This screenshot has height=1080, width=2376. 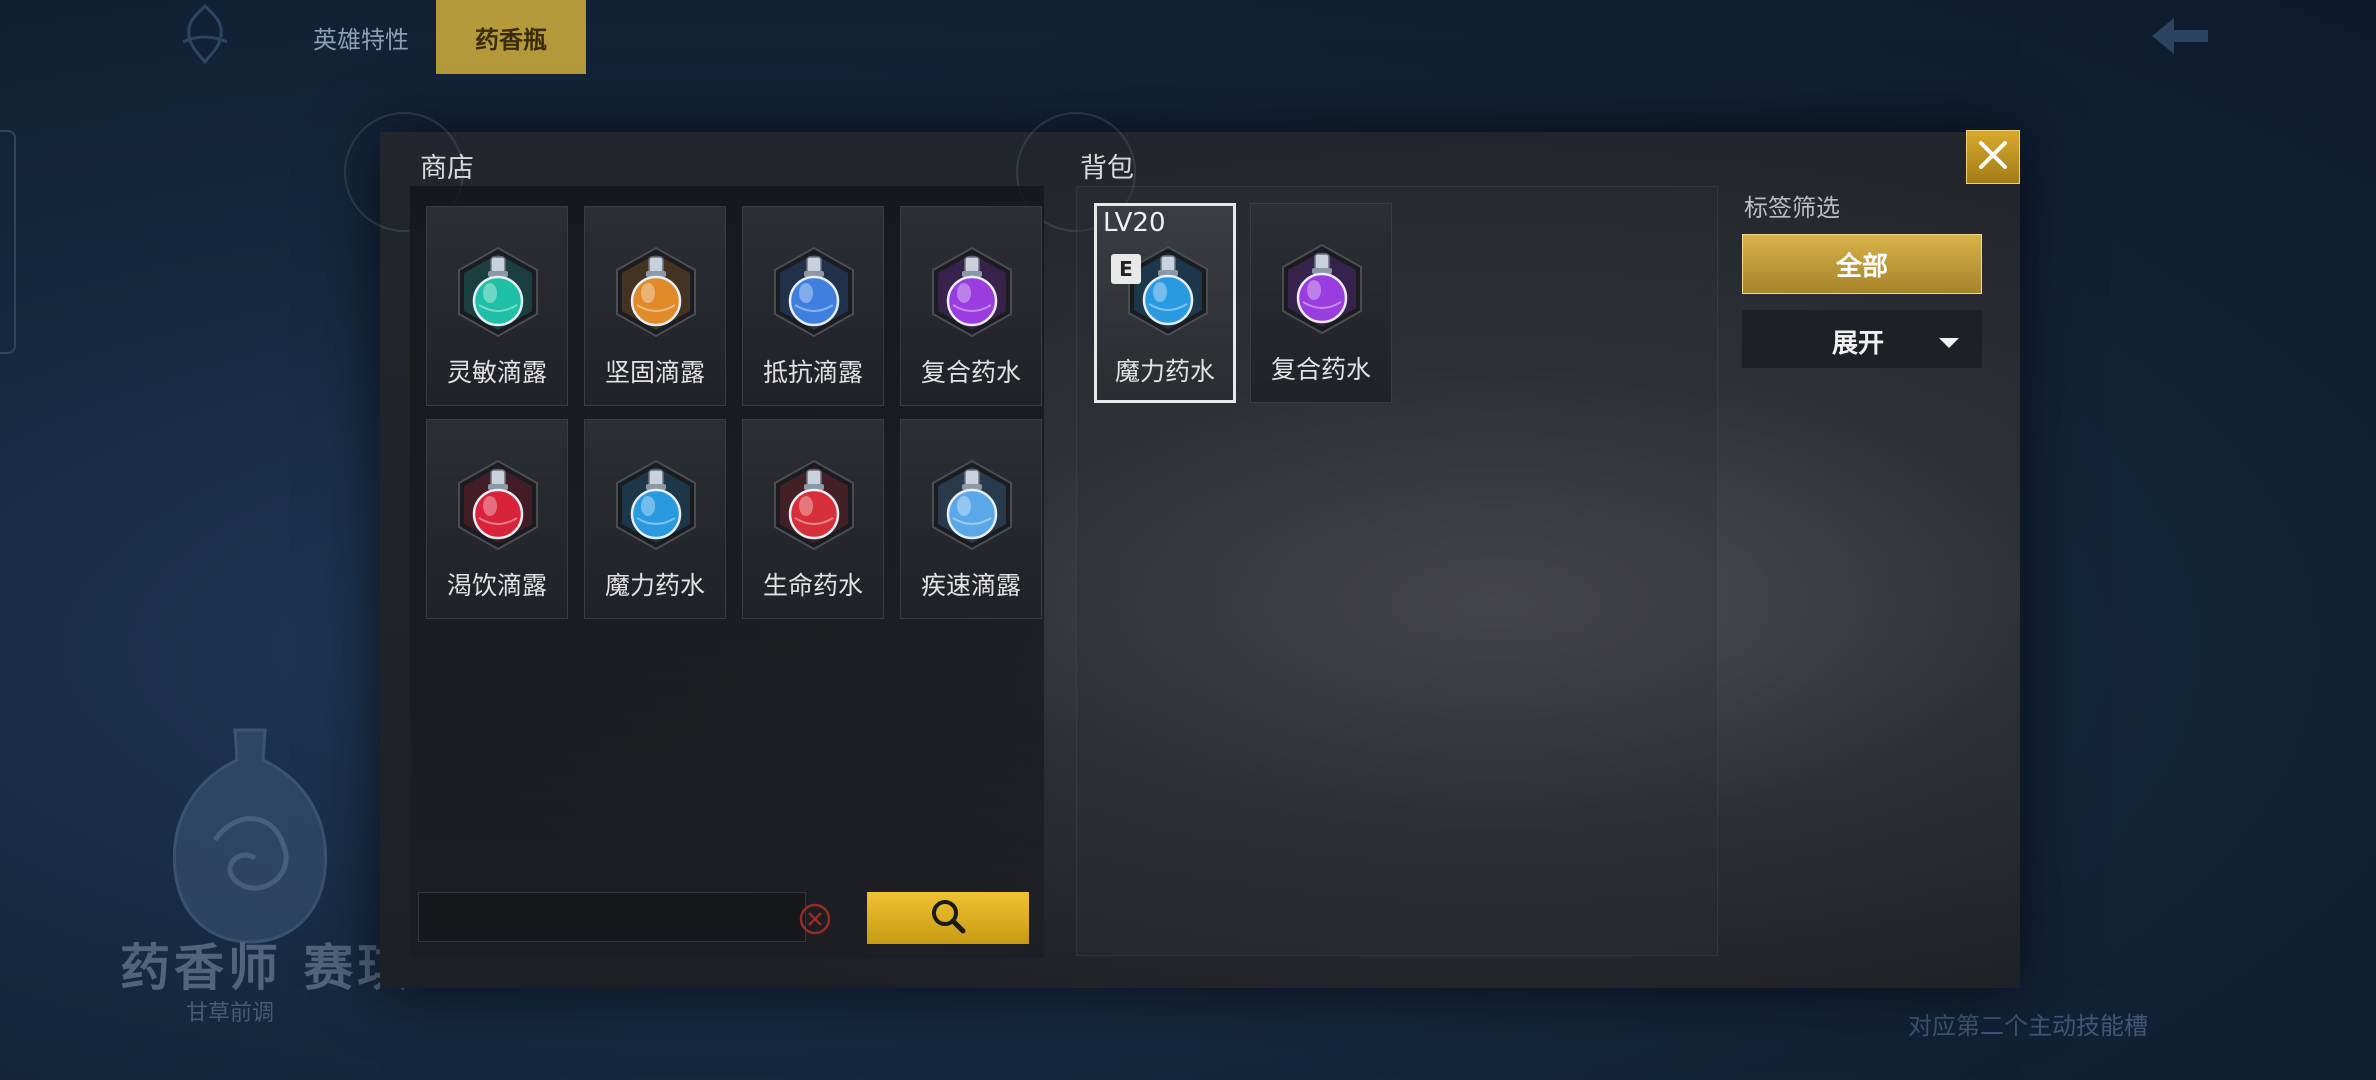 I want to click on side-panel-handle, so click(x=8, y=242).